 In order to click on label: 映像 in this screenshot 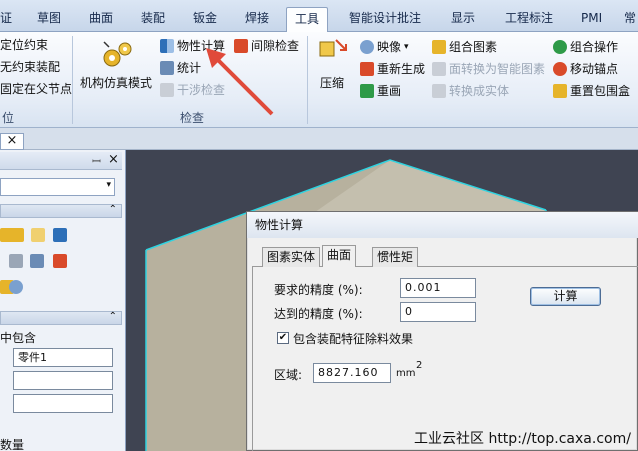, I will do `click(389, 47)`.